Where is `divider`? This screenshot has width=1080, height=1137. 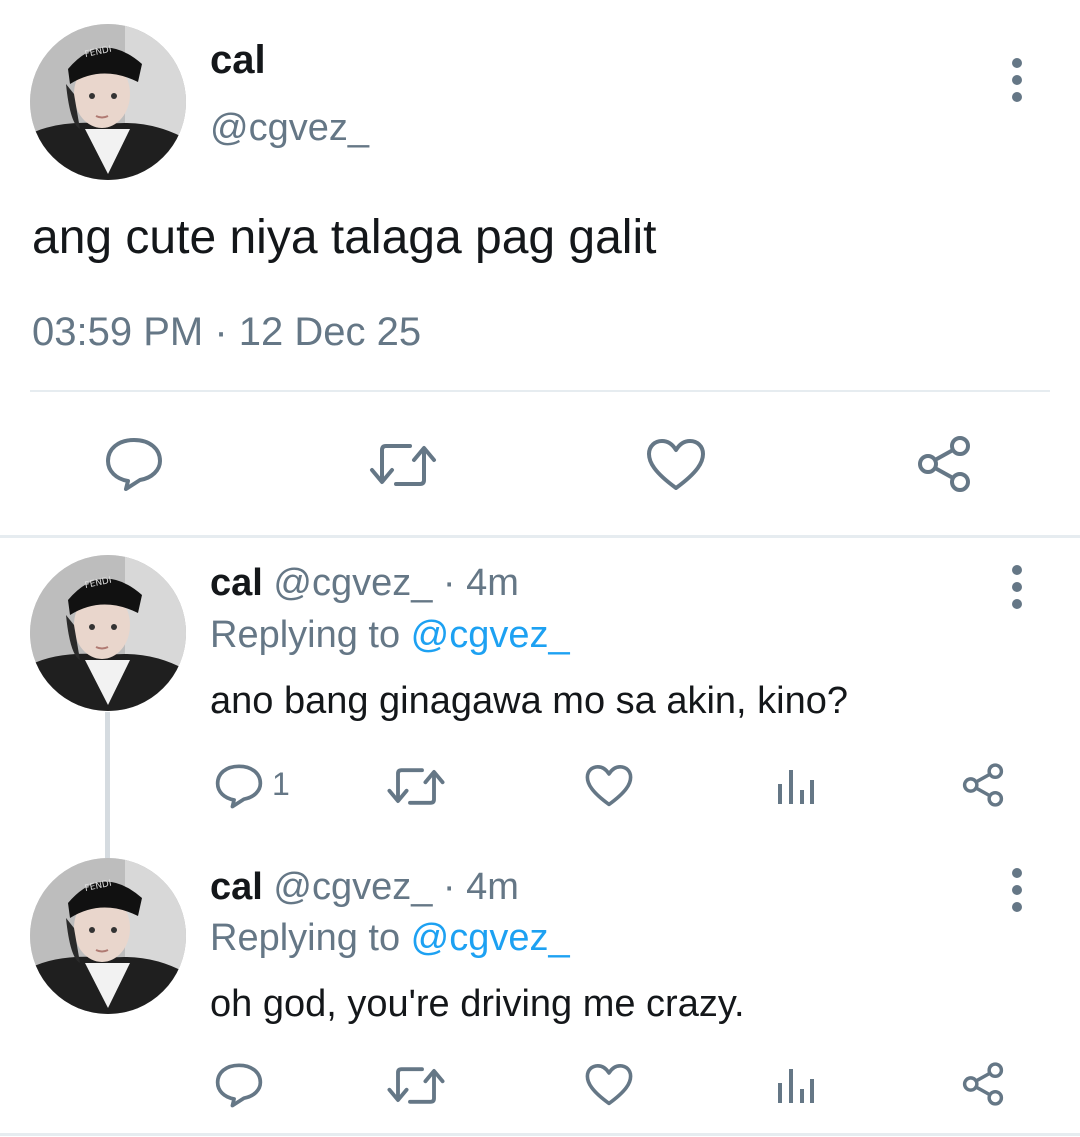
divider is located at coordinates (540, 391).